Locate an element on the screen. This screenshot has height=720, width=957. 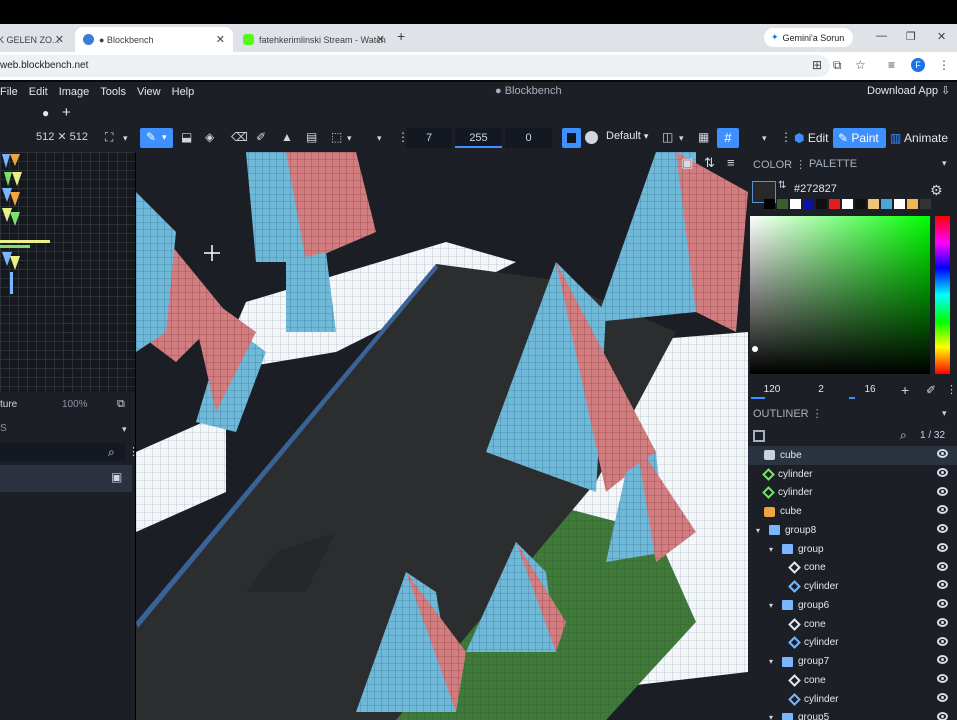
reading-list-icon: ≡ is located at coordinates (891, 65).